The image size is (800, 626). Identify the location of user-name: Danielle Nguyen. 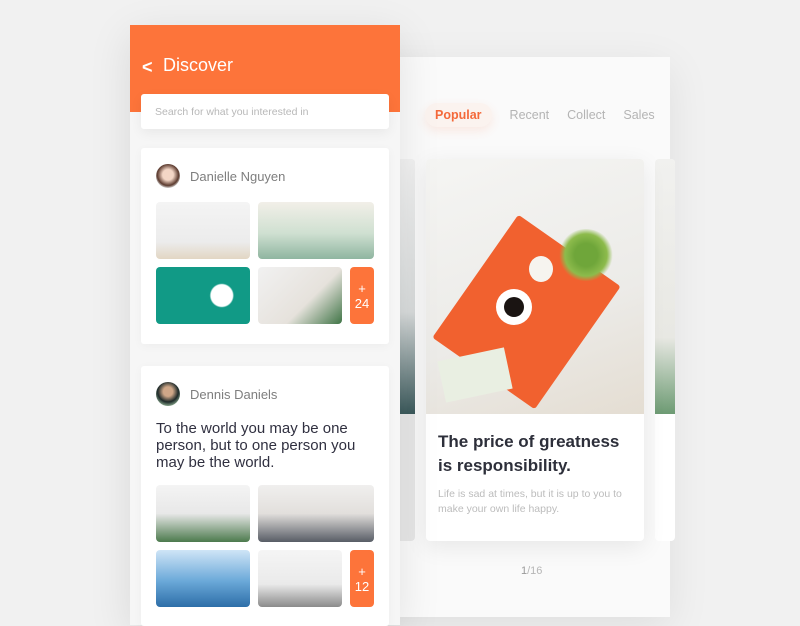
(237, 176).